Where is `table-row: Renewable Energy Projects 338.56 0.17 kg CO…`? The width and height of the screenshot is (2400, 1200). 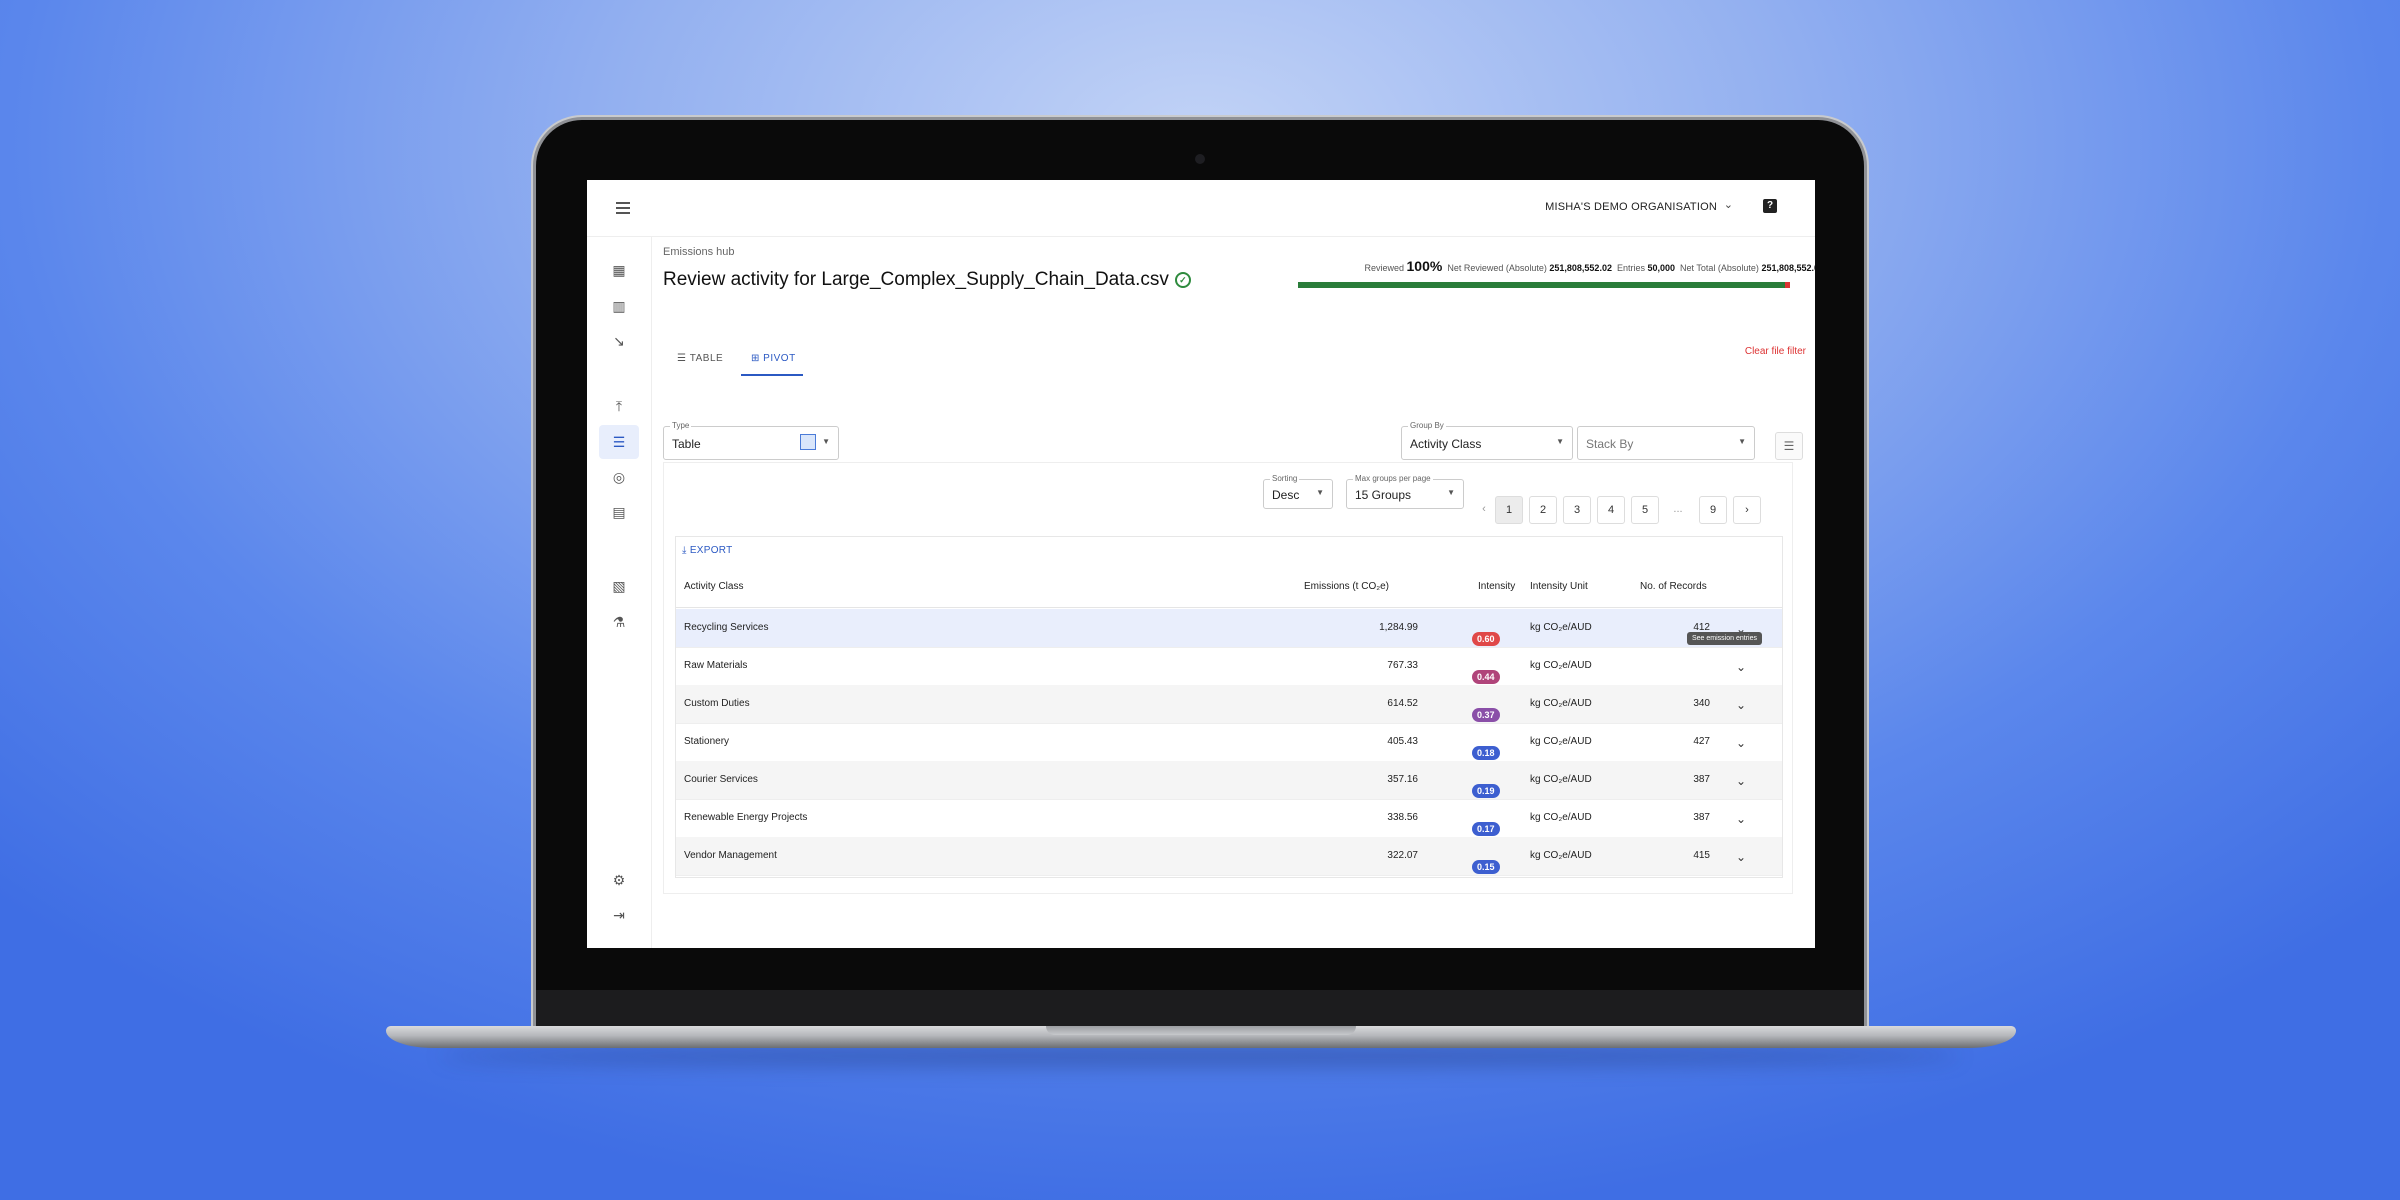 table-row: Renewable Energy Projects 338.56 0.17 kg CO… is located at coordinates (1229, 818).